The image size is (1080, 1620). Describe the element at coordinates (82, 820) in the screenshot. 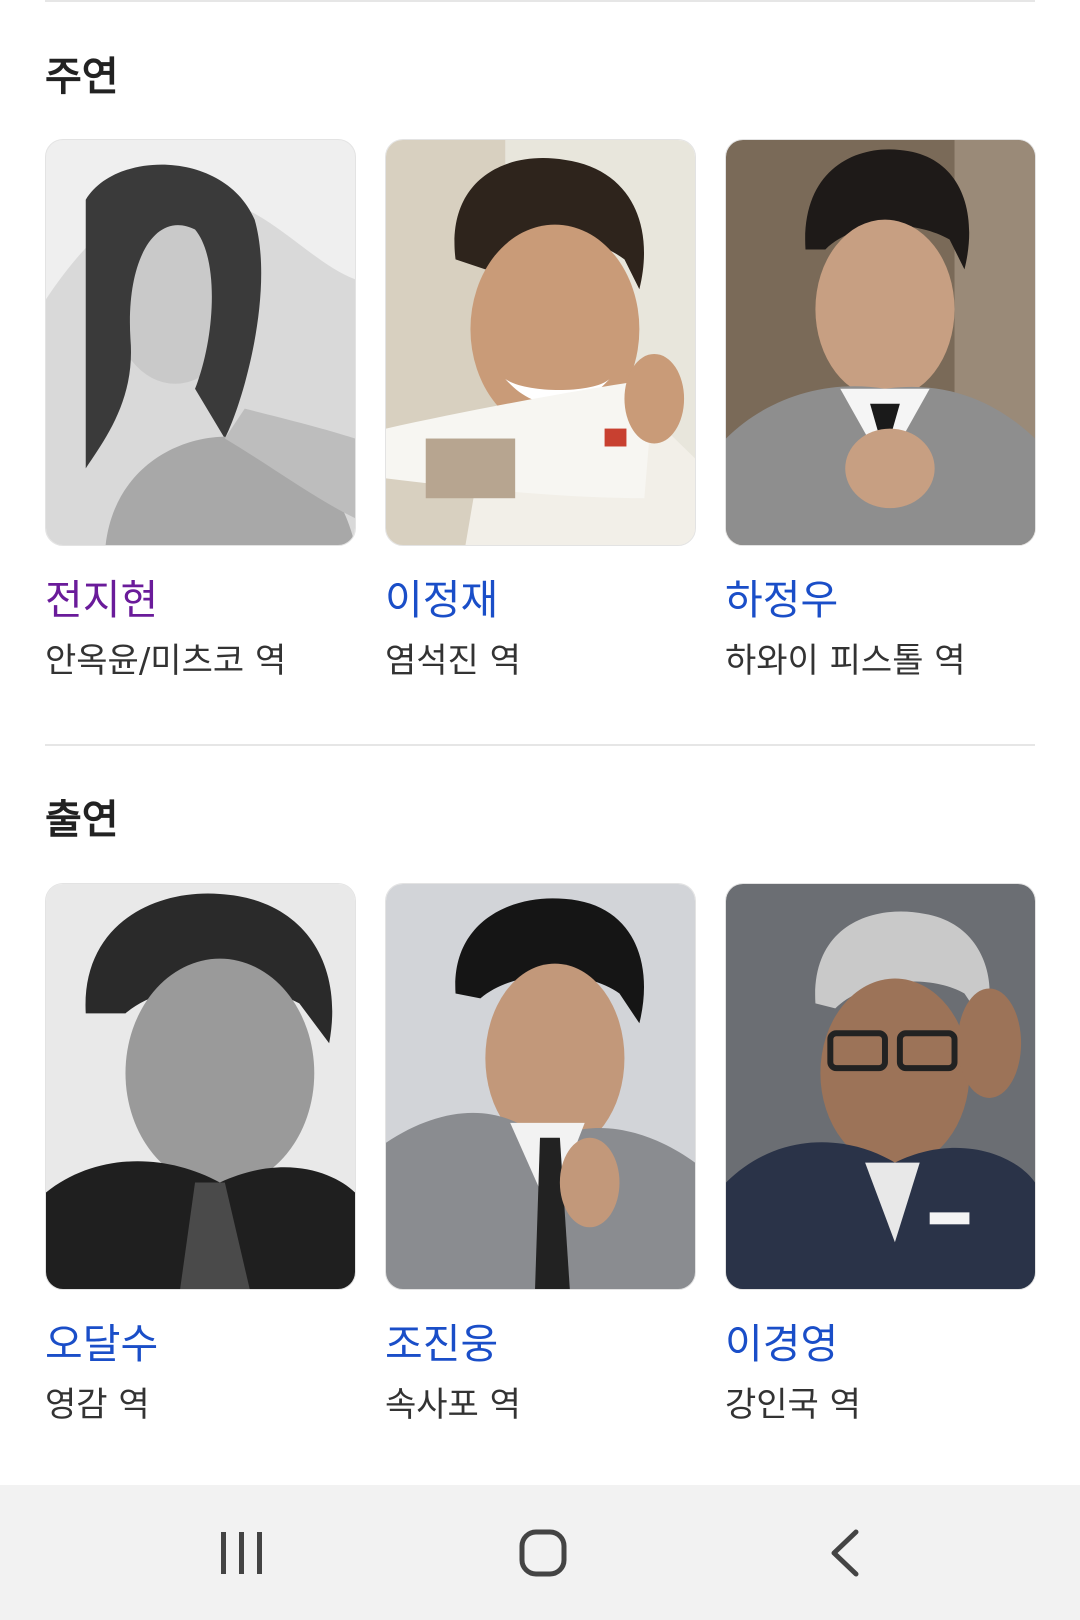

I see `section-title: 출연` at that location.